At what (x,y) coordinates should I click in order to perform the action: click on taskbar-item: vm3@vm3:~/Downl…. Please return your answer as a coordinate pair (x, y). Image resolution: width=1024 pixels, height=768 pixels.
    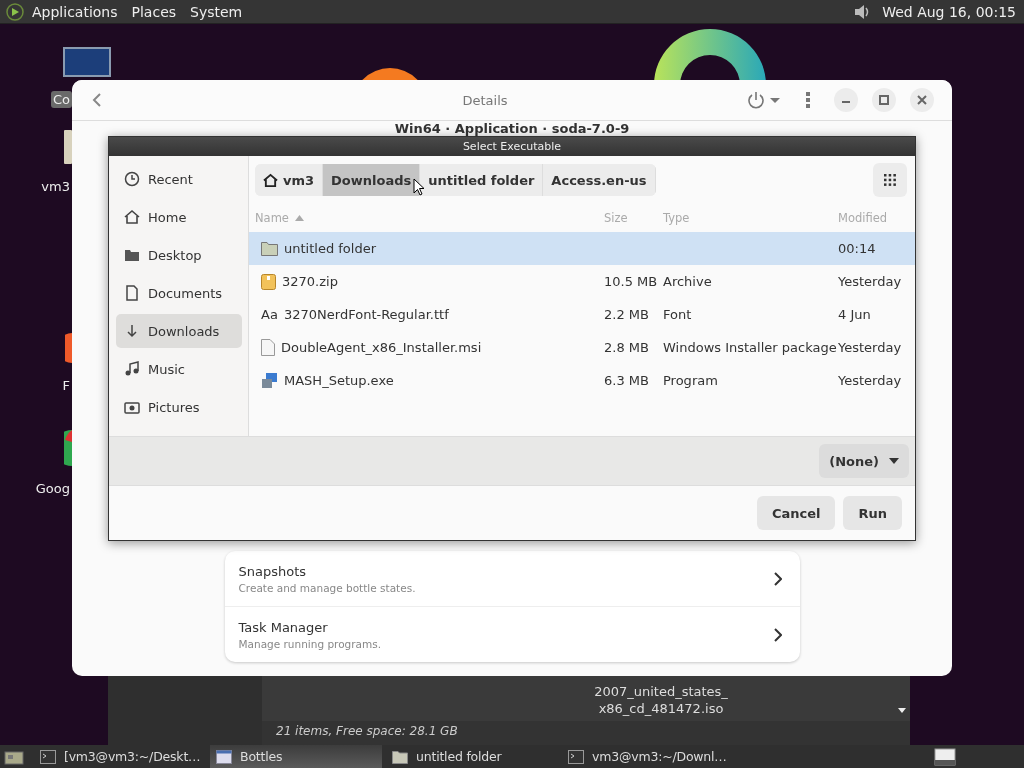
    Looking at the image, I should click on (648, 756).